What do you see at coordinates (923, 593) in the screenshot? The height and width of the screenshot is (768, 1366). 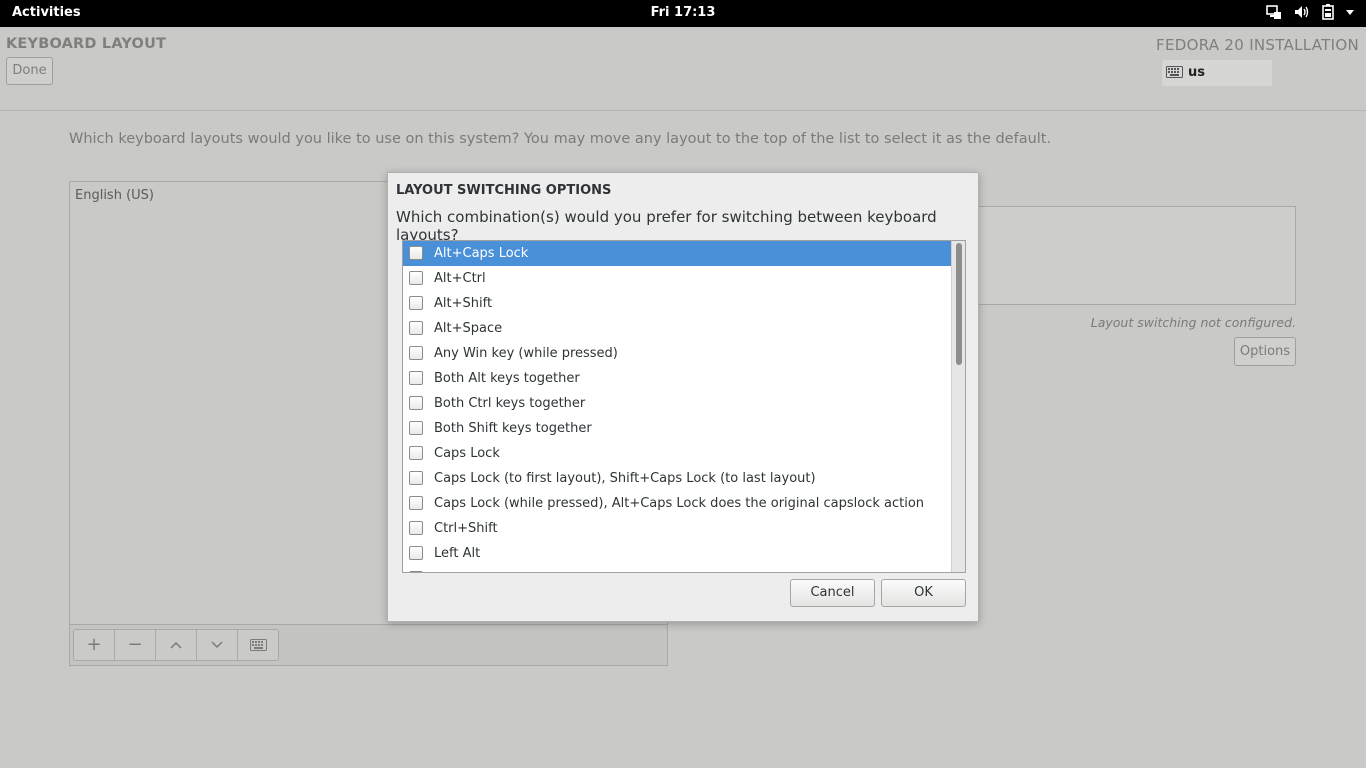 I see `ok-button: OK` at bounding box center [923, 593].